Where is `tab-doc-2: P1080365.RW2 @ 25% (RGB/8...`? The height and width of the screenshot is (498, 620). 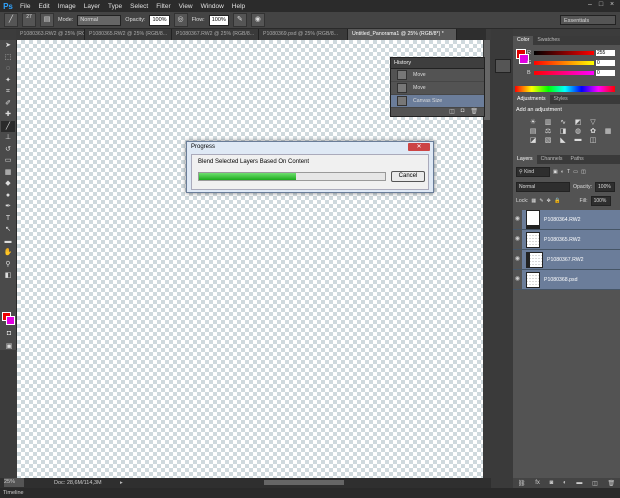
tab-doc-2: P1080365.RW2 @ 25% (RGB/8... is located at coordinates (128, 34).